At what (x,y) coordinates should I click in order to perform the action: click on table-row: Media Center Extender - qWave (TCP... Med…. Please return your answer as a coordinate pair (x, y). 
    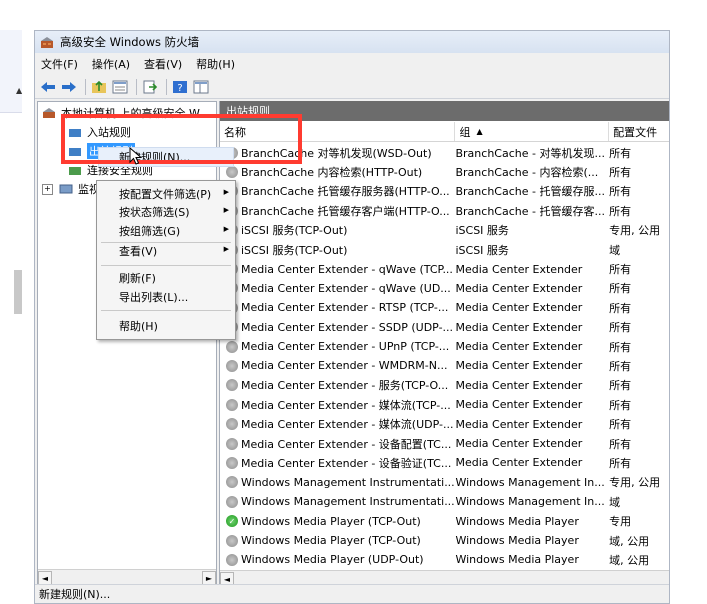
    Looking at the image, I should click on (444, 268).